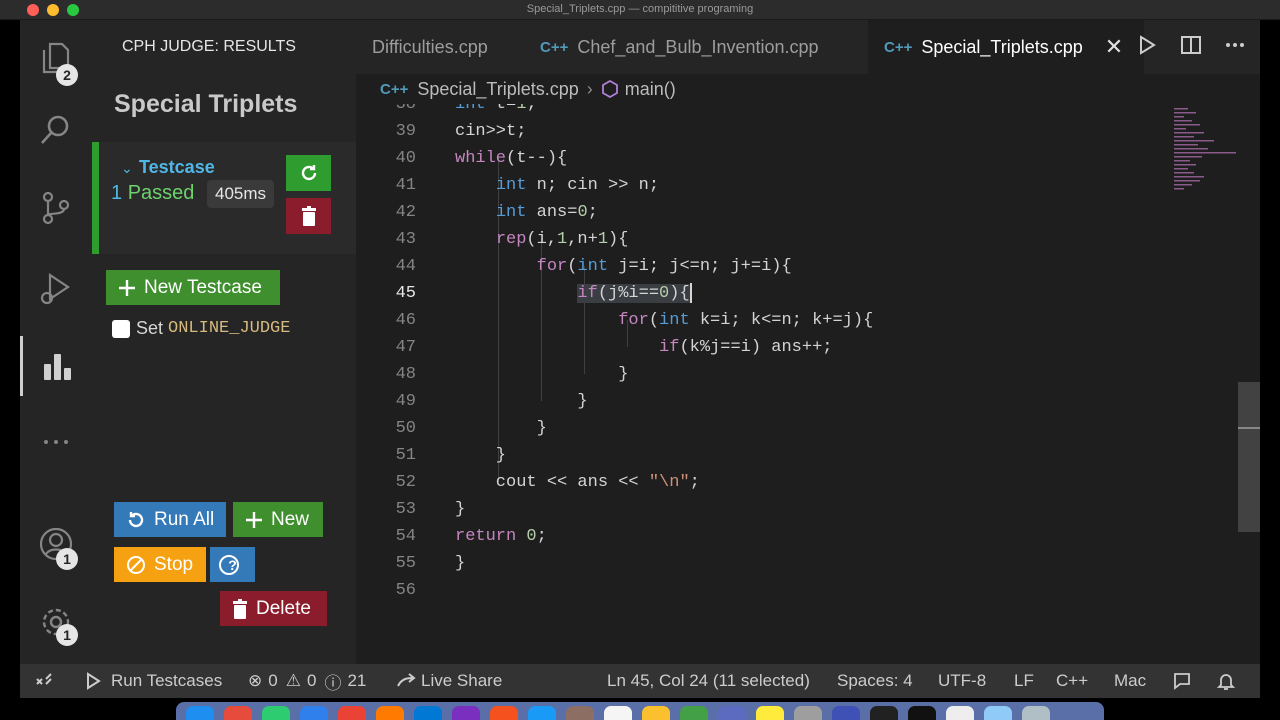 This screenshot has height=720, width=1280. What do you see at coordinates (311, 680) in the screenshot?
I see `warnings-count: 0` at bounding box center [311, 680].